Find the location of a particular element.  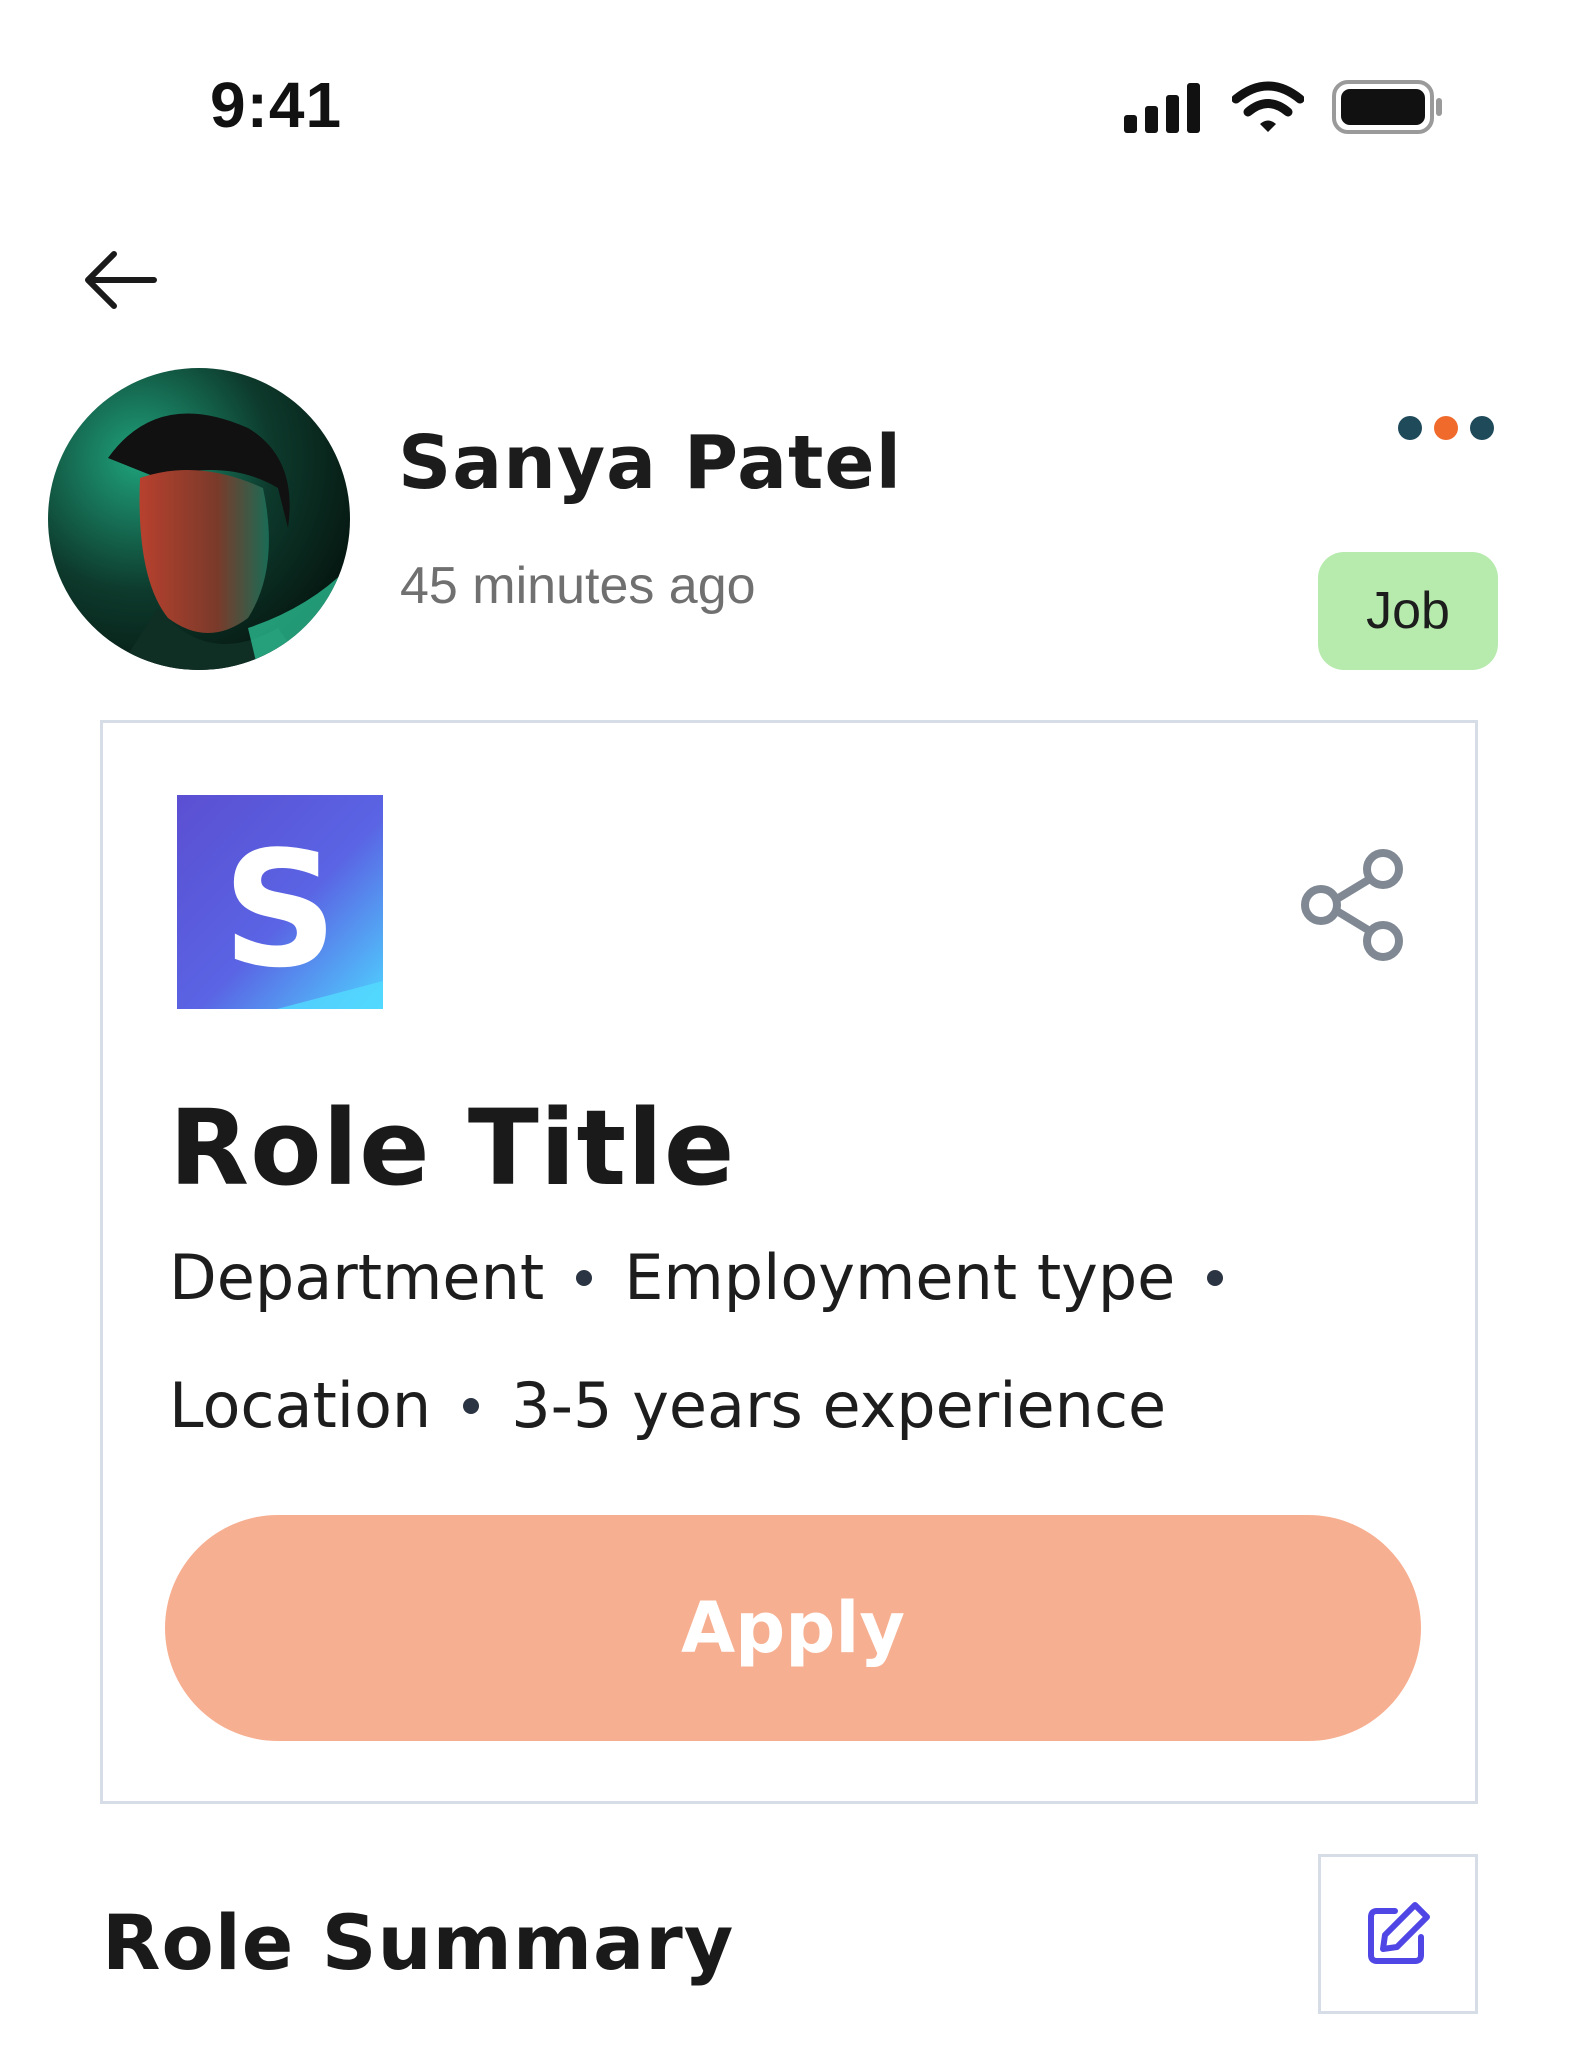

signal-icon is located at coordinates (1162, 108).